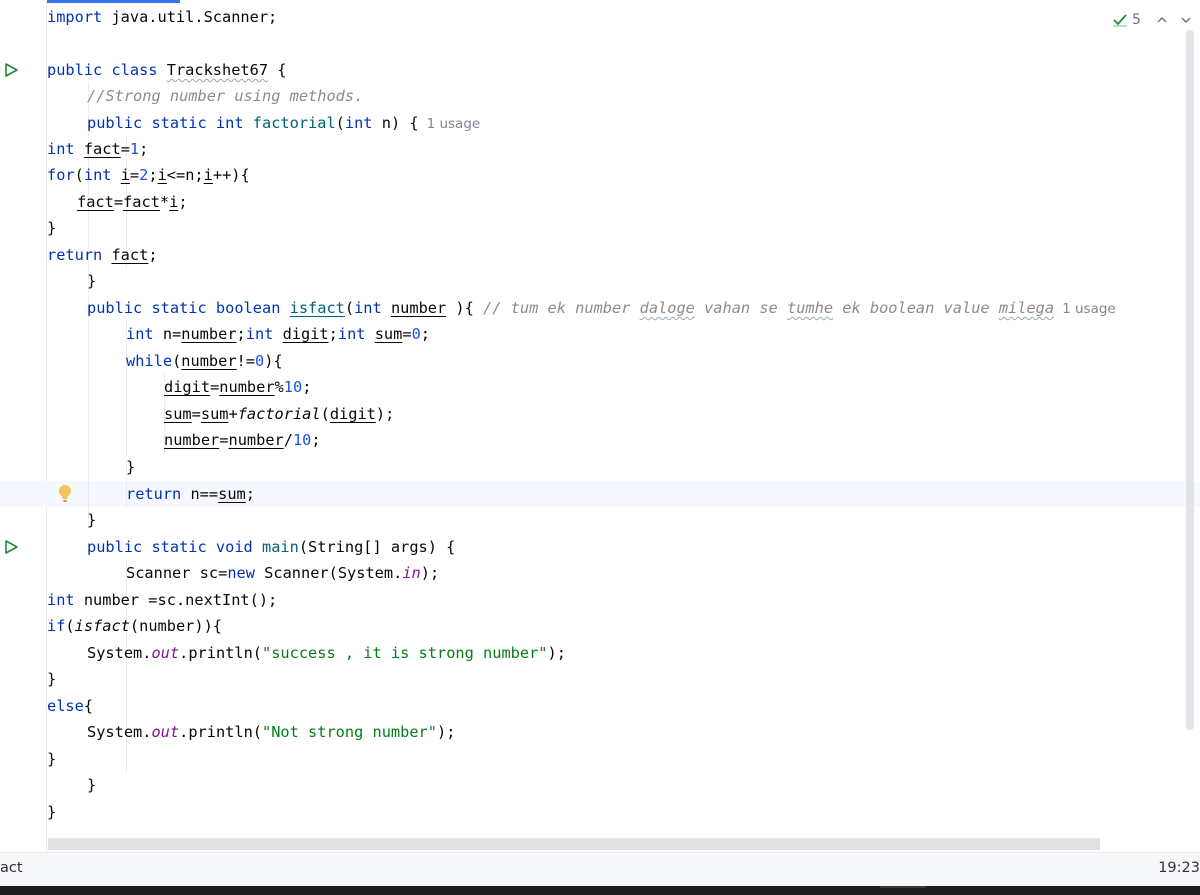 The width and height of the screenshot is (1200, 895). I want to click on code-line-24: if(isfact(number)){, so click(134, 626).